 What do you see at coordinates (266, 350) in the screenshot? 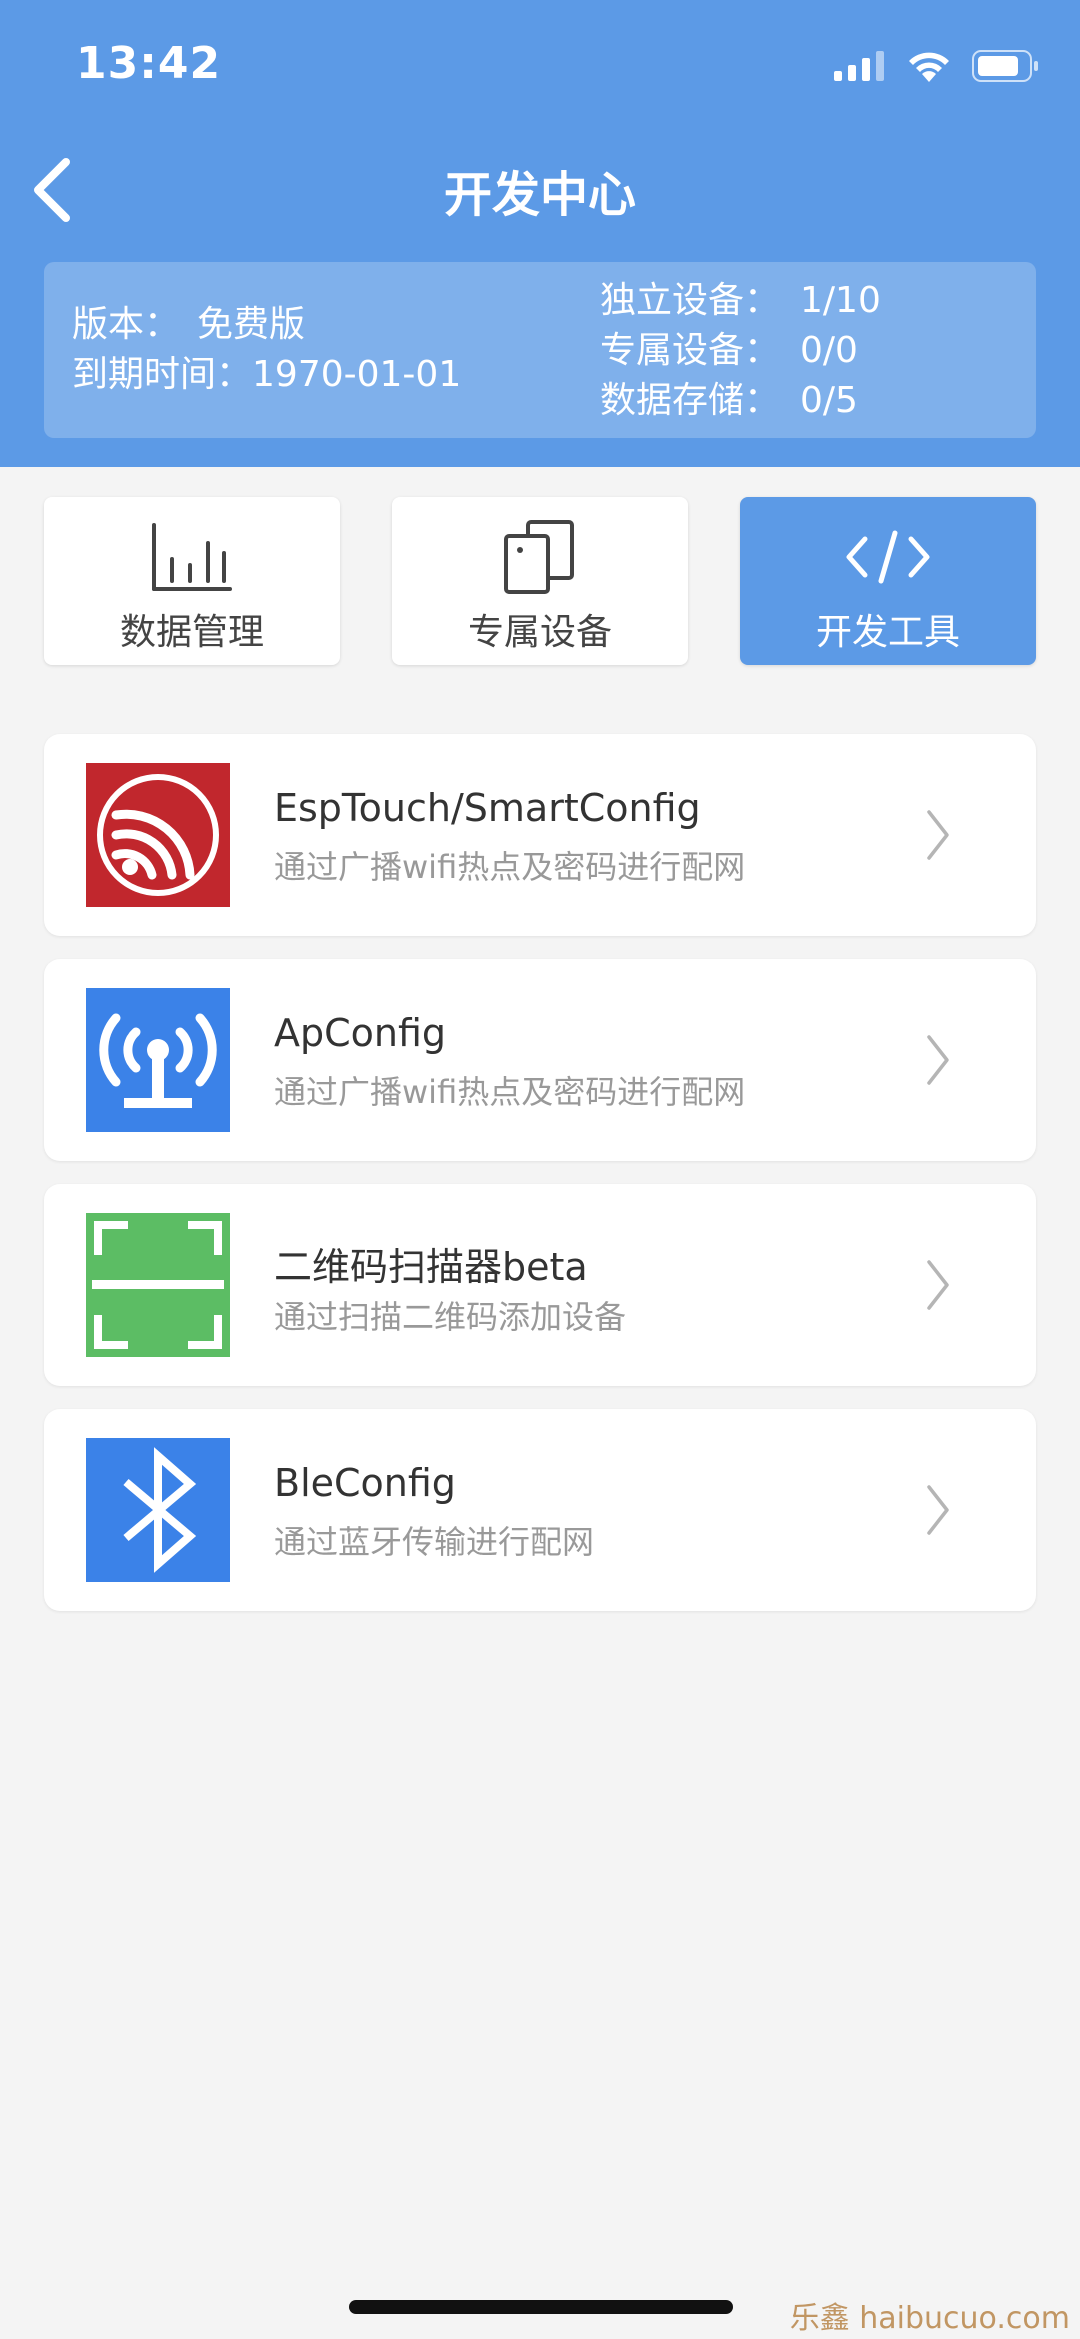
I see `plan-info: 版本： 免费版 到期时间： 1970-01-01` at bounding box center [266, 350].